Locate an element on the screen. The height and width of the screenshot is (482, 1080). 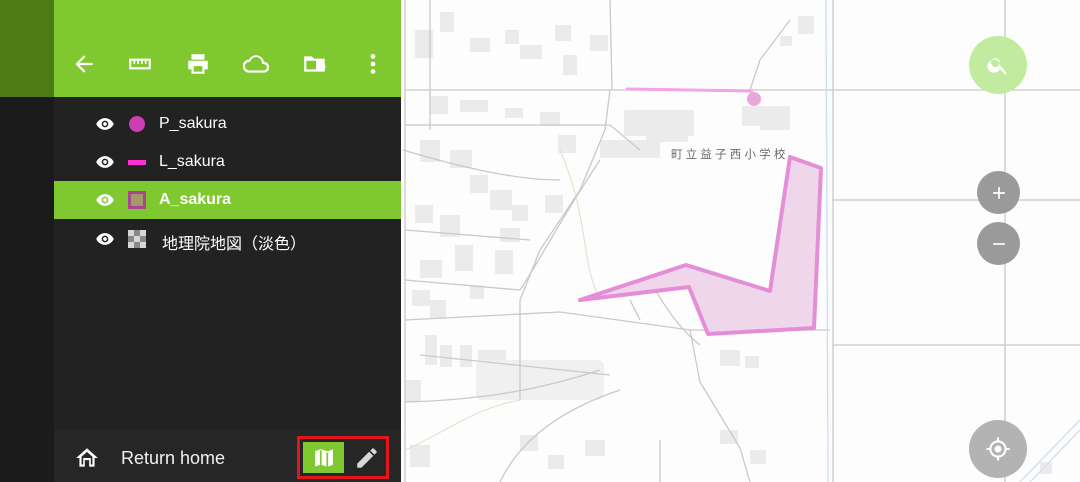
layer-row-l-sakura: L_sakura is located at coordinates (227, 162).